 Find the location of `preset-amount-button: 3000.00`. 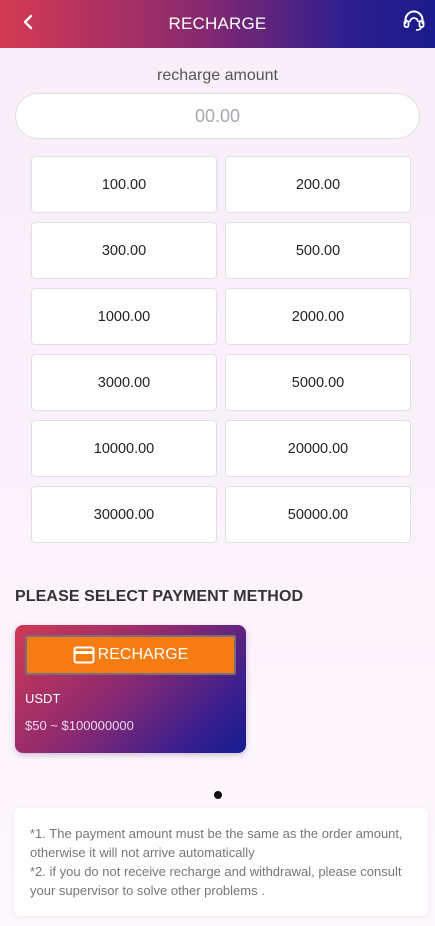

preset-amount-button: 3000.00 is located at coordinates (124, 382).